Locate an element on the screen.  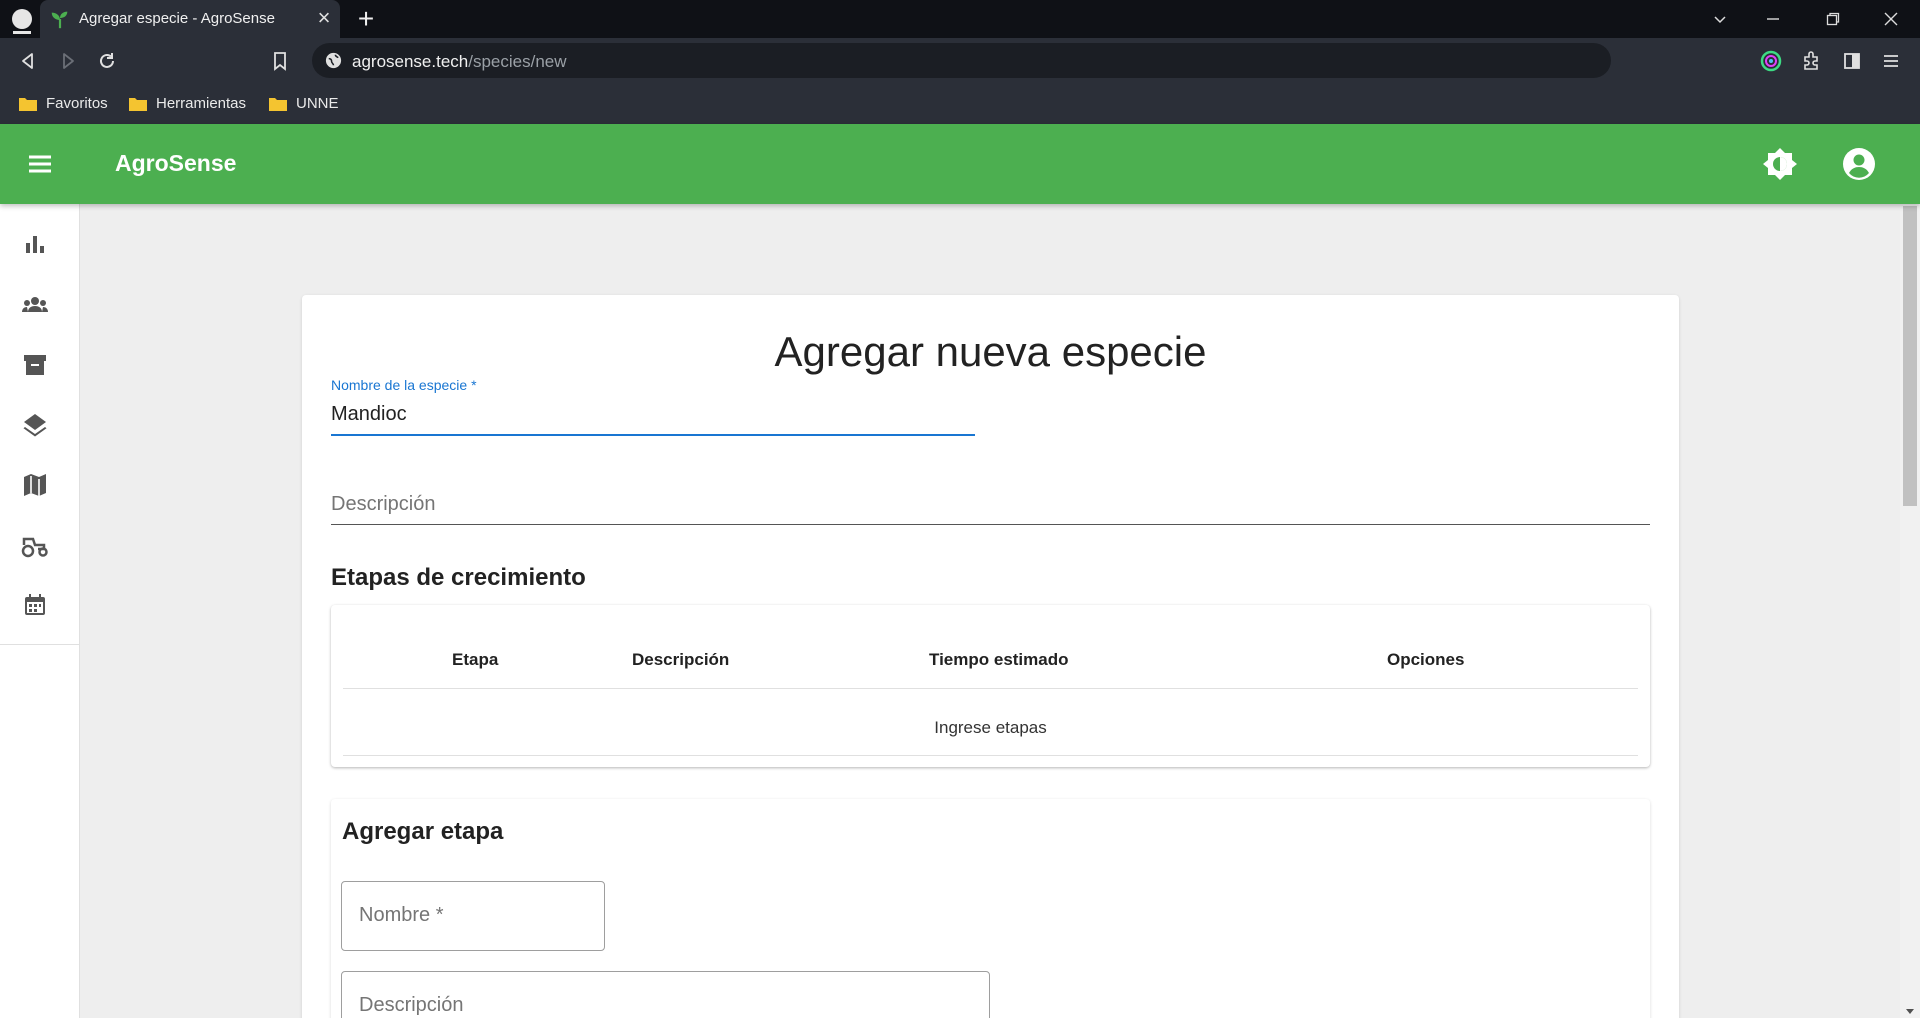
browser-menu-icon is located at coordinates (1891, 61).